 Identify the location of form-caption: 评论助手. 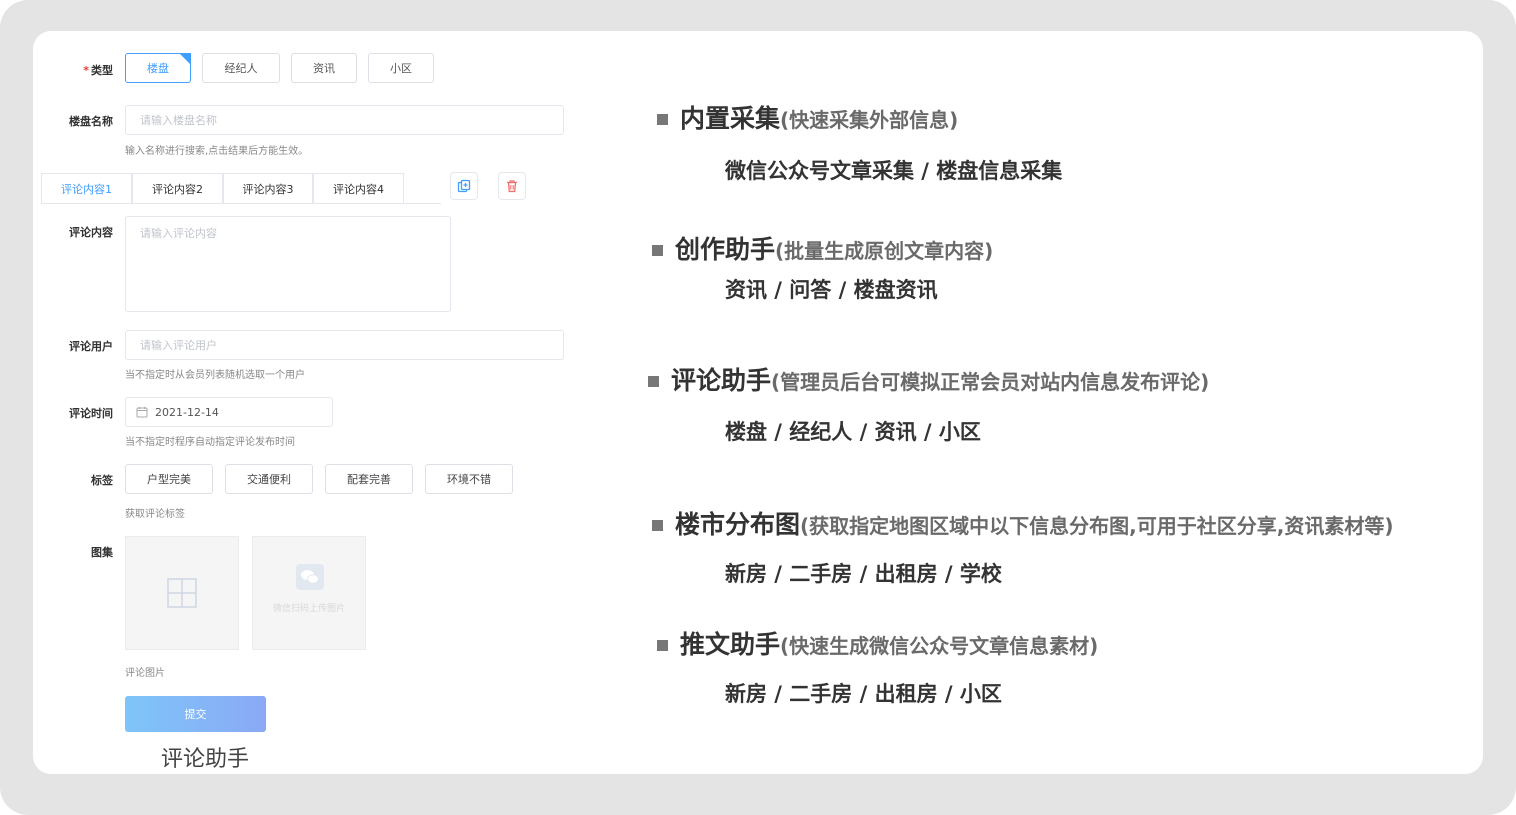
(205, 759).